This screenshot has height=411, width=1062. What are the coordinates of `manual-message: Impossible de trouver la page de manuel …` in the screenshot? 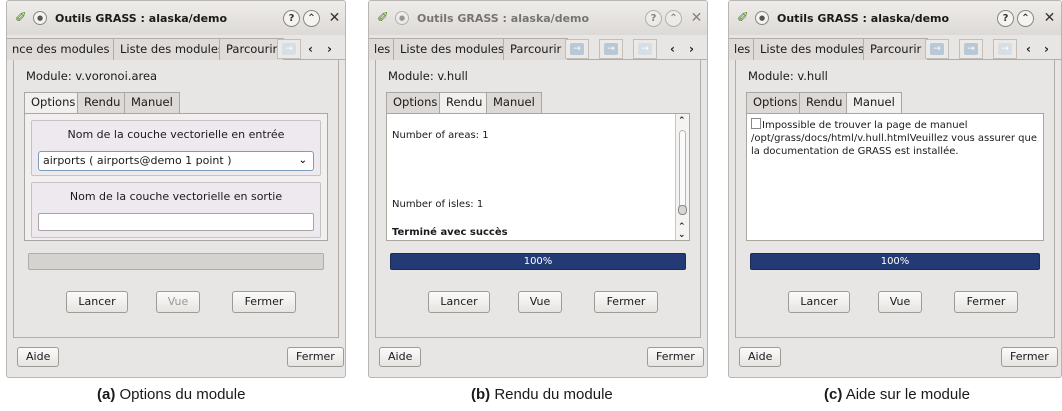 It's located at (894, 138).